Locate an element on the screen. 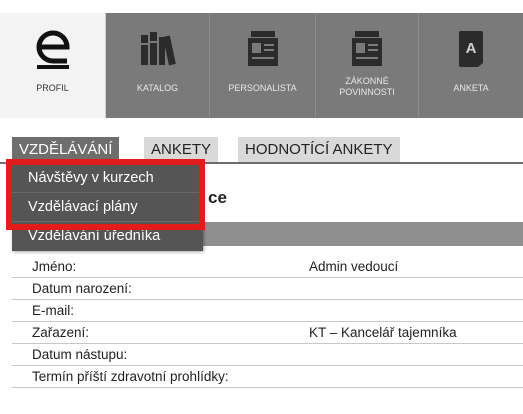 The height and width of the screenshot is (414, 523). nav-tile-label: ZÁKONNÉ POVINNOSTI is located at coordinates (367, 86).